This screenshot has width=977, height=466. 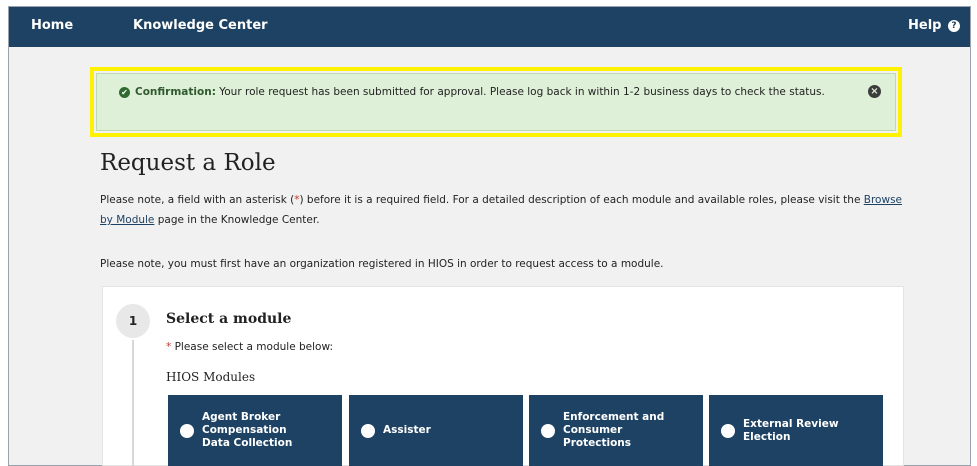 What do you see at coordinates (133, 321) in the screenshot?
I see `step-number-badge: 1` at bounding box center [133, 321].